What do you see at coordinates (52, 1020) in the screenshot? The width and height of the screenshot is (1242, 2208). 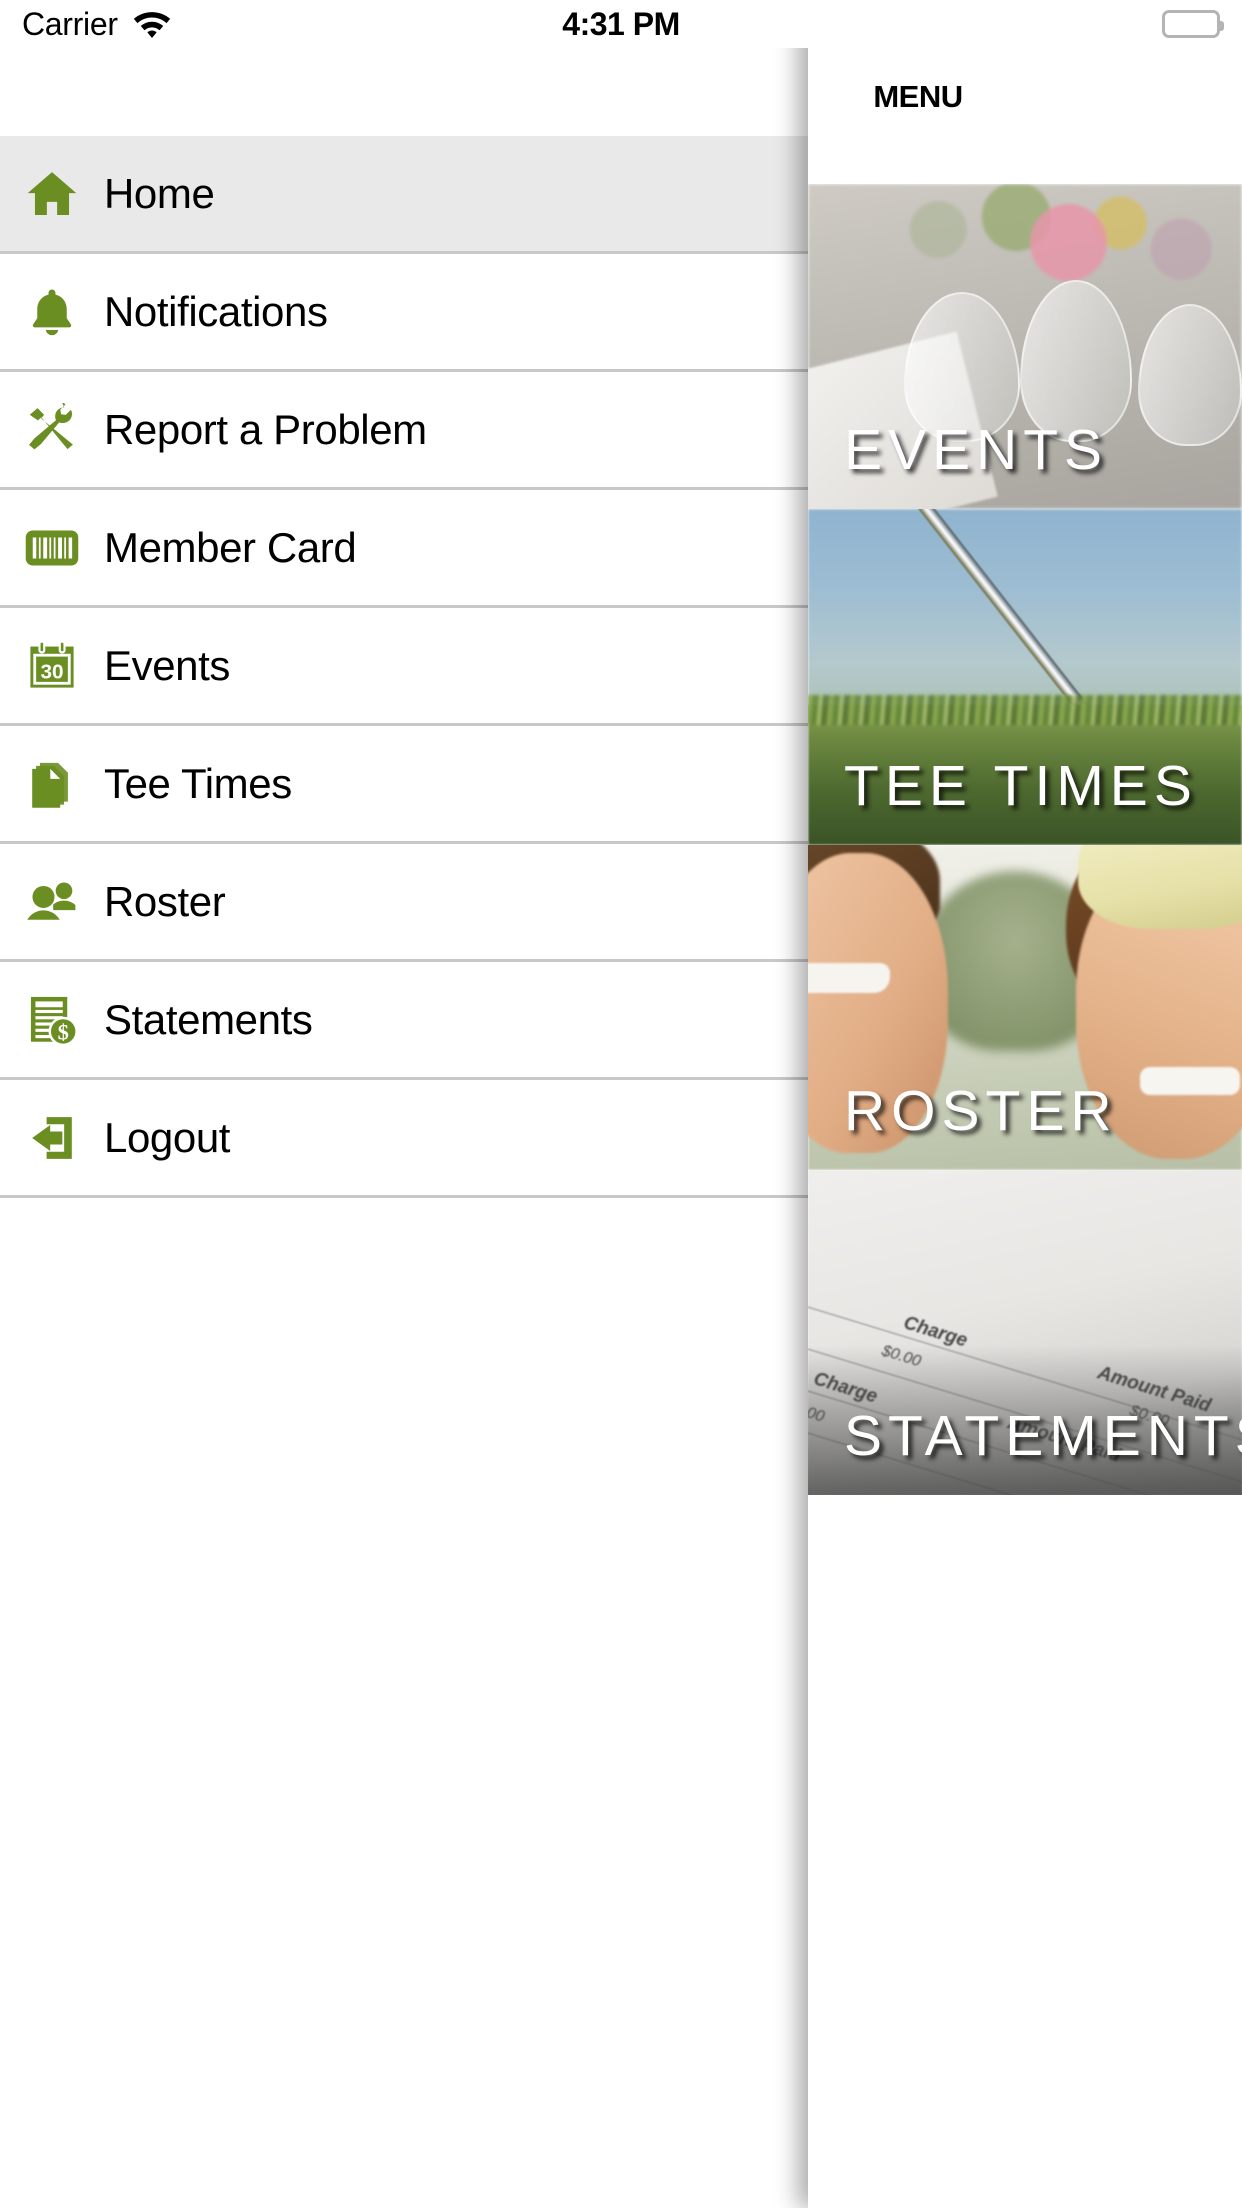 I see `invoice-icon: $` at bounding box center [52, 1020].